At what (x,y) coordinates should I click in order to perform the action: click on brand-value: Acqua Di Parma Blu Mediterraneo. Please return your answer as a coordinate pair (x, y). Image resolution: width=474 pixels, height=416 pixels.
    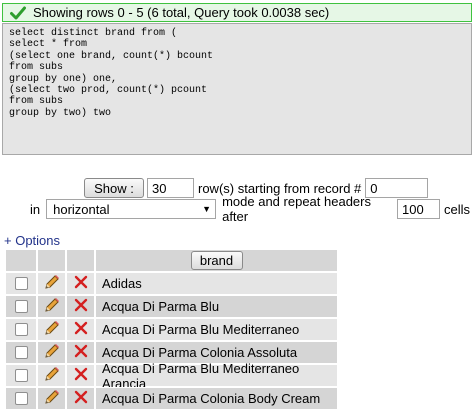
    Looking at the image, I should click on (201, 329).